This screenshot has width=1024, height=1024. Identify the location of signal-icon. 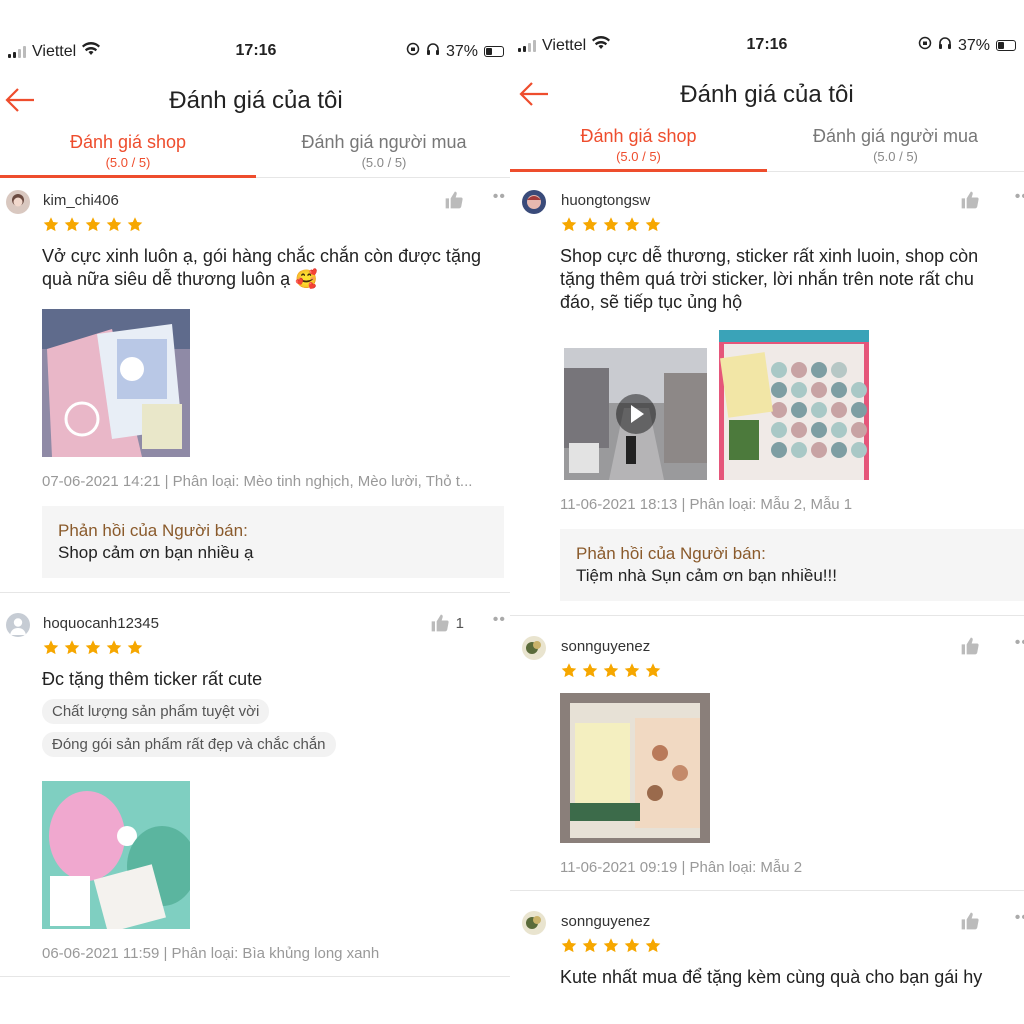
(527, 45).